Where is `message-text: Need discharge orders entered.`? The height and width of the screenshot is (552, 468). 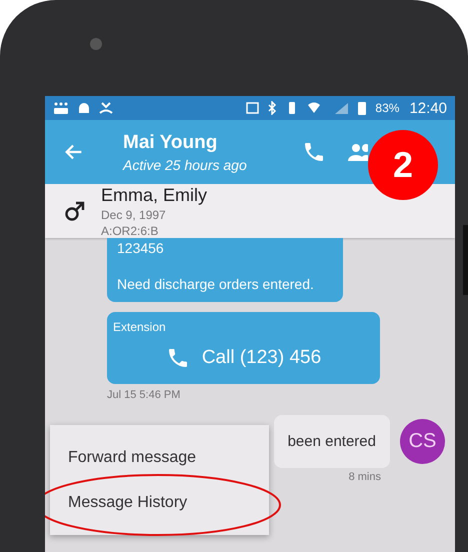
message-text: Need discharge orders entered. is located at coordinates (216, 284).